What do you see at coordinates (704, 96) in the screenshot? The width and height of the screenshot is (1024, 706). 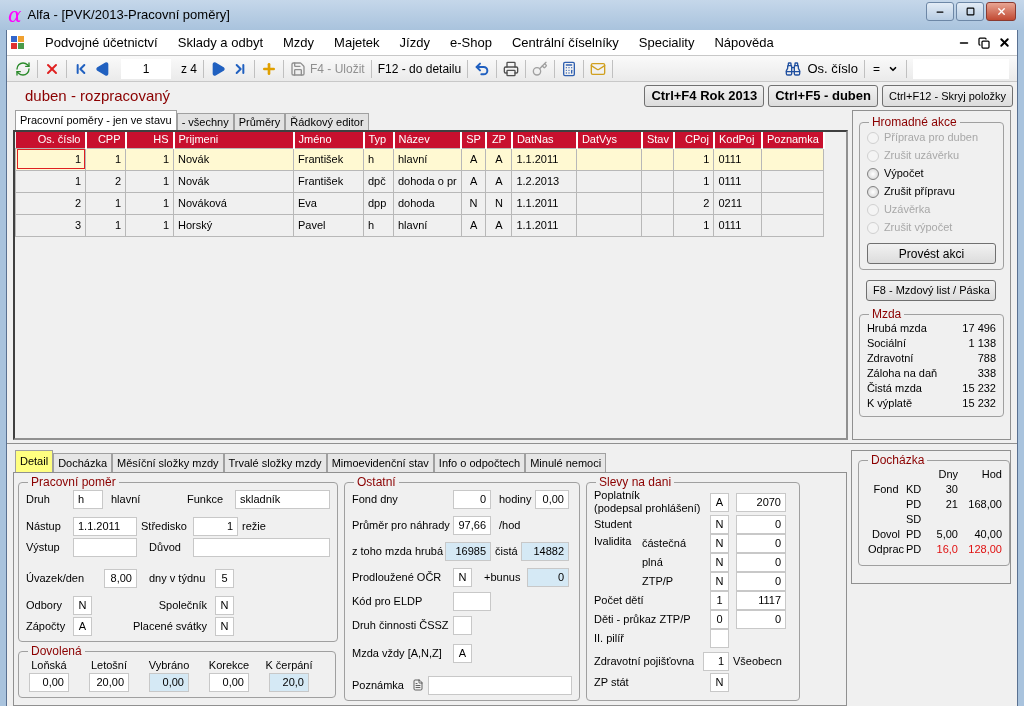 I see `action-button: Ctrl+F4 Rok 2013` at bounding box center [704, 96].